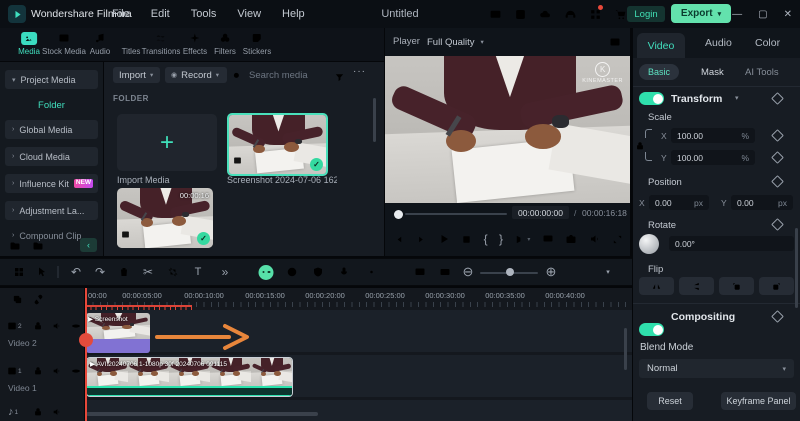 Image resolution: width=800 pixels, height=421 pixels. What do you see at coordinates (288, 75) in the screenshot?
I see `search-input` at bounding box center [288, 75].